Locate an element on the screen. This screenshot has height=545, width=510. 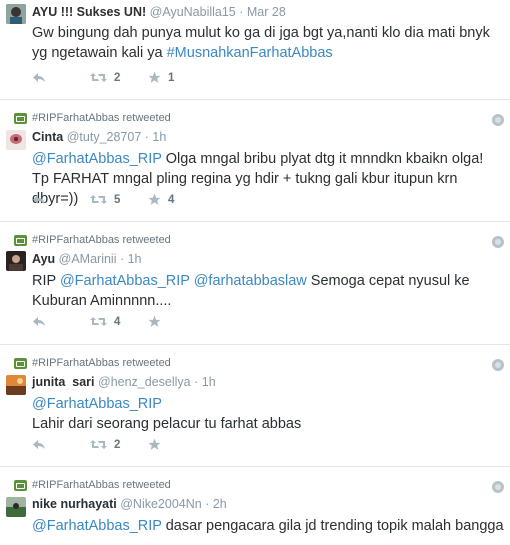
tweet-actions: 2 is located at coordinates (119, 444).